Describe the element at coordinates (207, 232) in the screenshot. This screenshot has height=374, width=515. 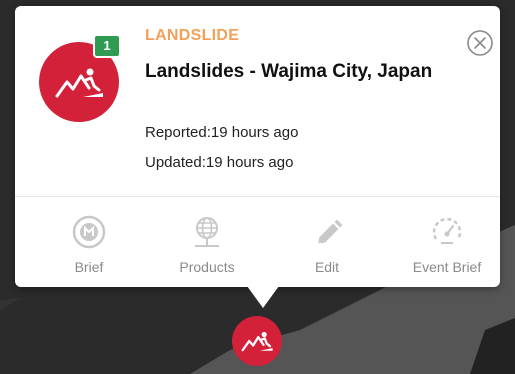
I see `globe-icon` at that location.